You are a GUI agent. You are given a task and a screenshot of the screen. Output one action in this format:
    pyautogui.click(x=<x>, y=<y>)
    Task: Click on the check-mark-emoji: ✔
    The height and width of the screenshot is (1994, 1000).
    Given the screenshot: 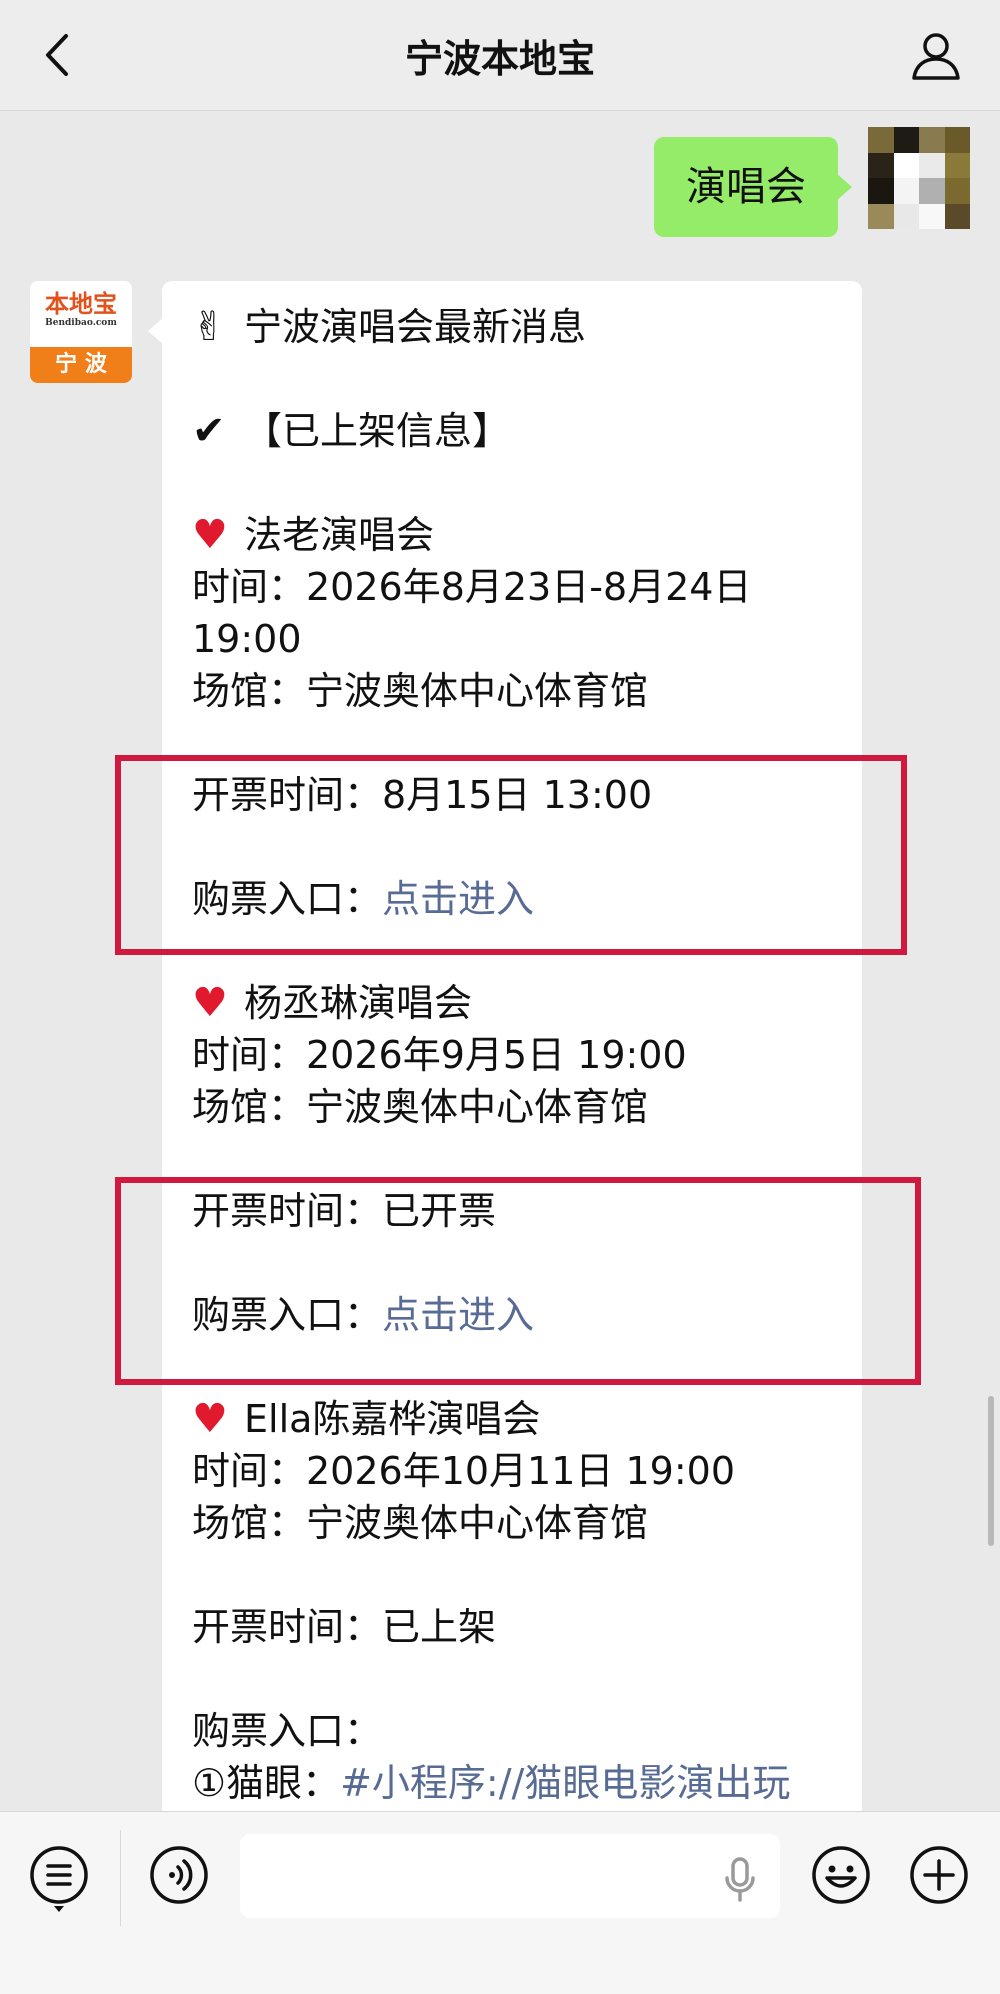 What is the action you would take?
    pyautogui.click(x=209, y=431)
    